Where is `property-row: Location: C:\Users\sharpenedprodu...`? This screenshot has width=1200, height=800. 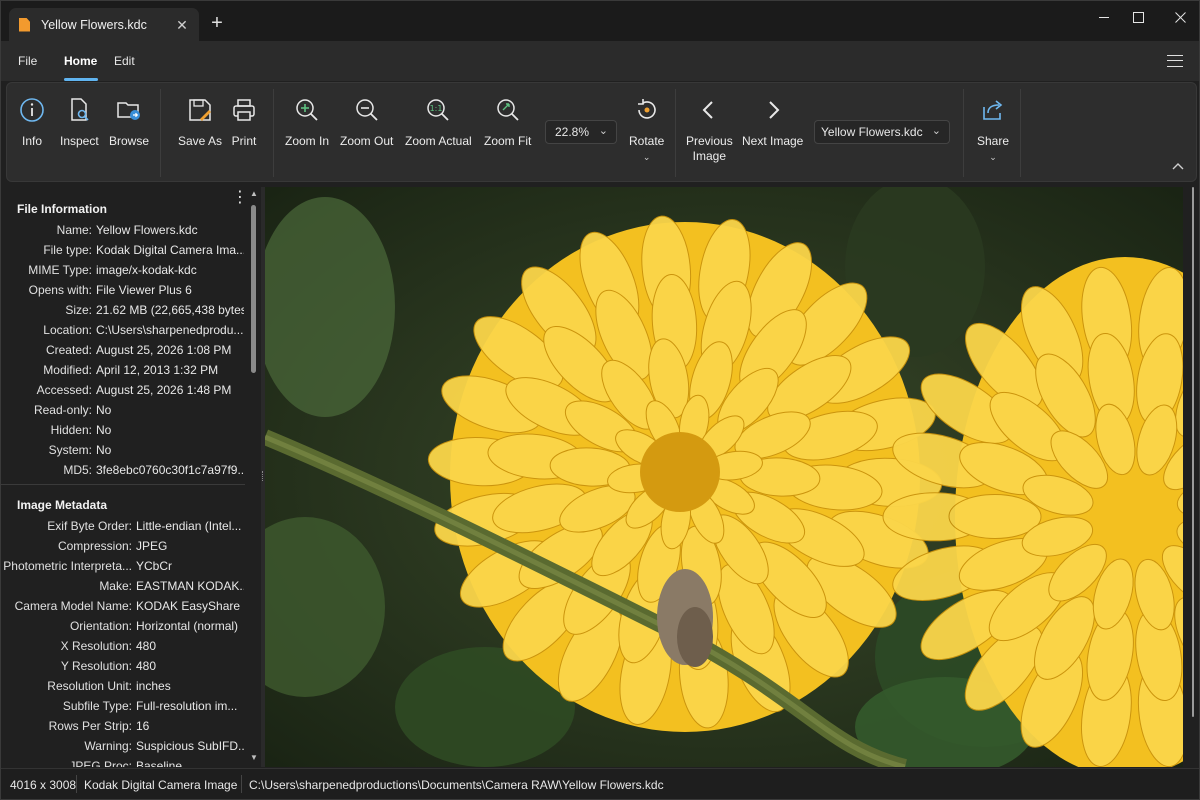 property-row: Location: C:\Users\sharpenedprodu... is located at coordinates (124, 333).